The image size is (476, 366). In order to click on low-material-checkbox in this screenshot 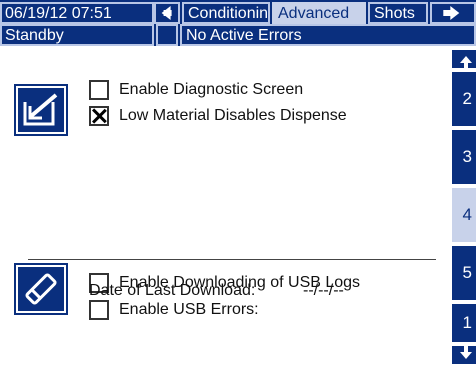, I will do `click(99, 116)`.